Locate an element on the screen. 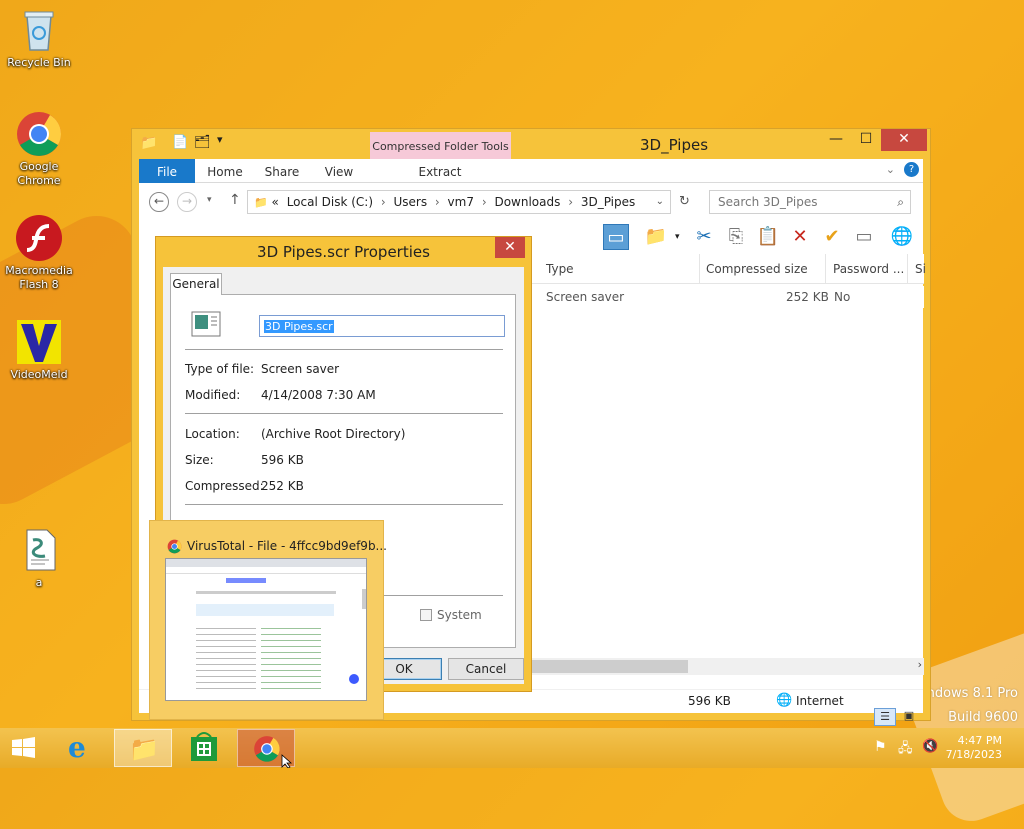 This screenshot has height=829, width=1024. properties-quick-icon: 📄 is located at coordinates (180, 142).